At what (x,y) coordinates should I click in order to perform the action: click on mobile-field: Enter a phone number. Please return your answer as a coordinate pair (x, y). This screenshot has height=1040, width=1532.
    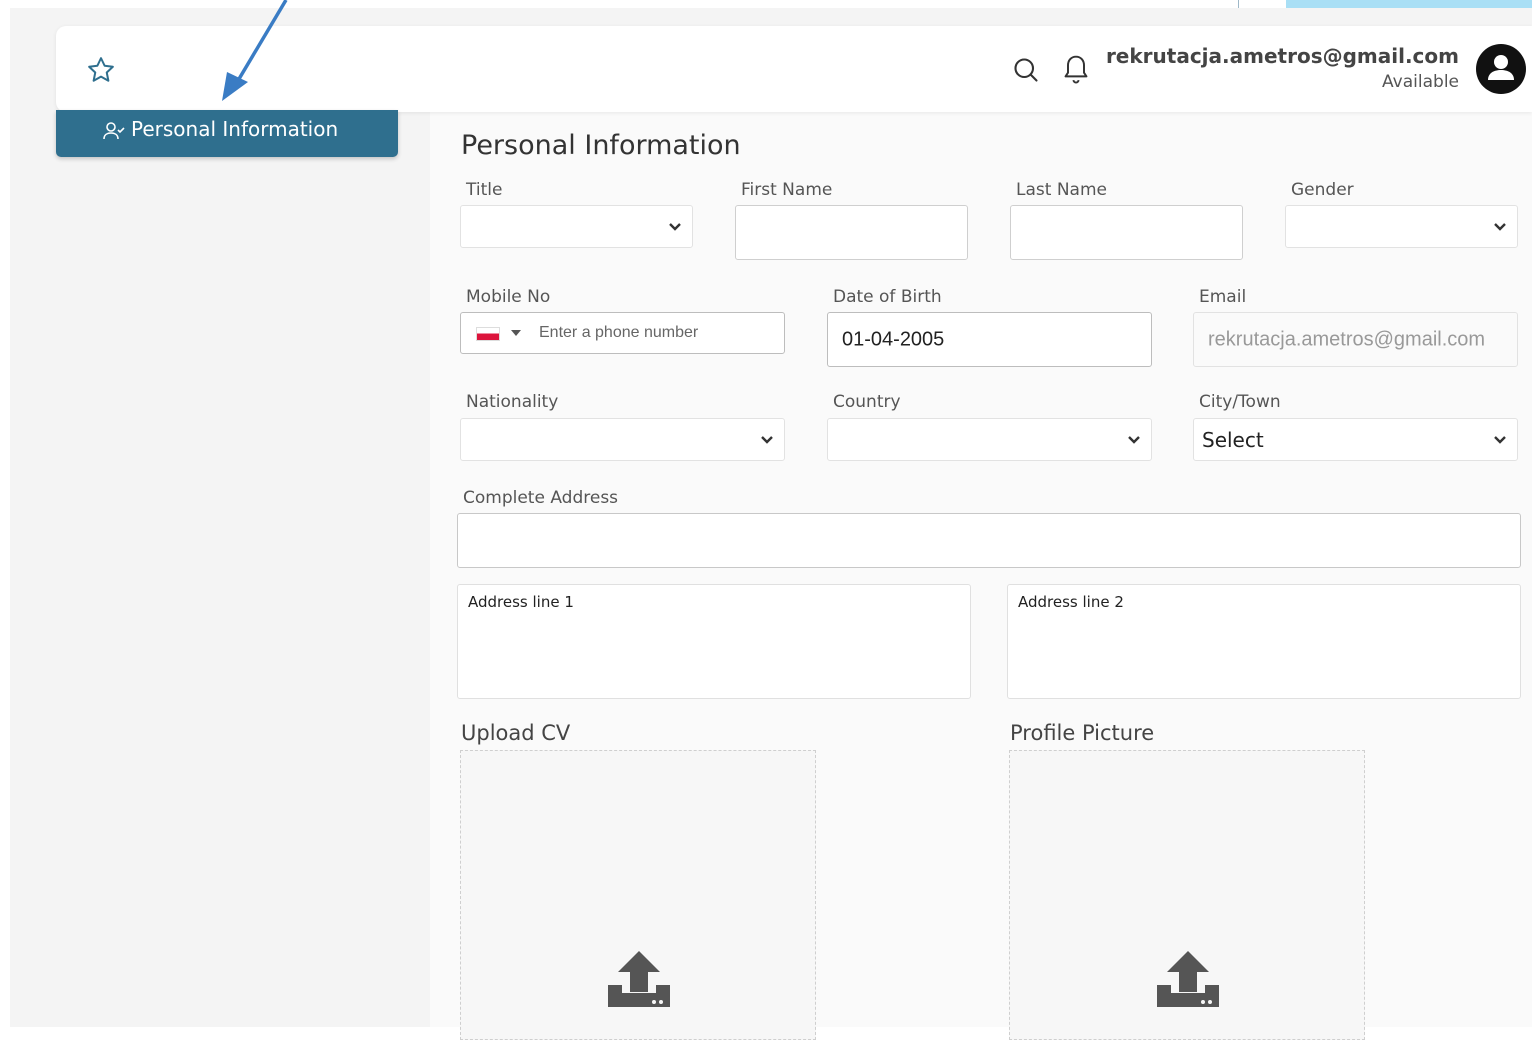
    Looking at the image, I should click on (622, 333).